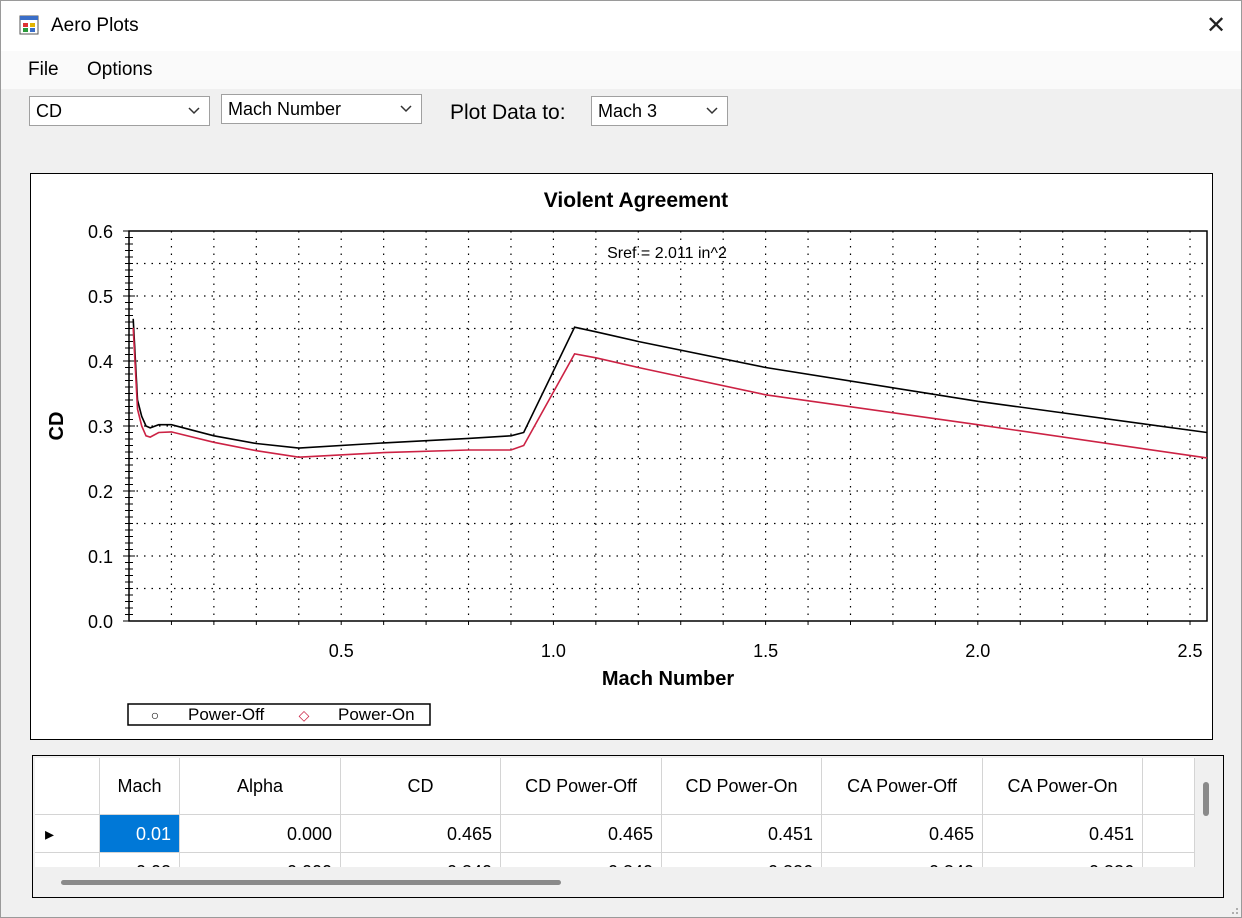 Image resolution: width=1242 pixels, height=918 pixels. What do you see at coordinates (100, 232) in the screenshot?
I see `y-tick-label: 0.6` at bounding box center [100, 232].